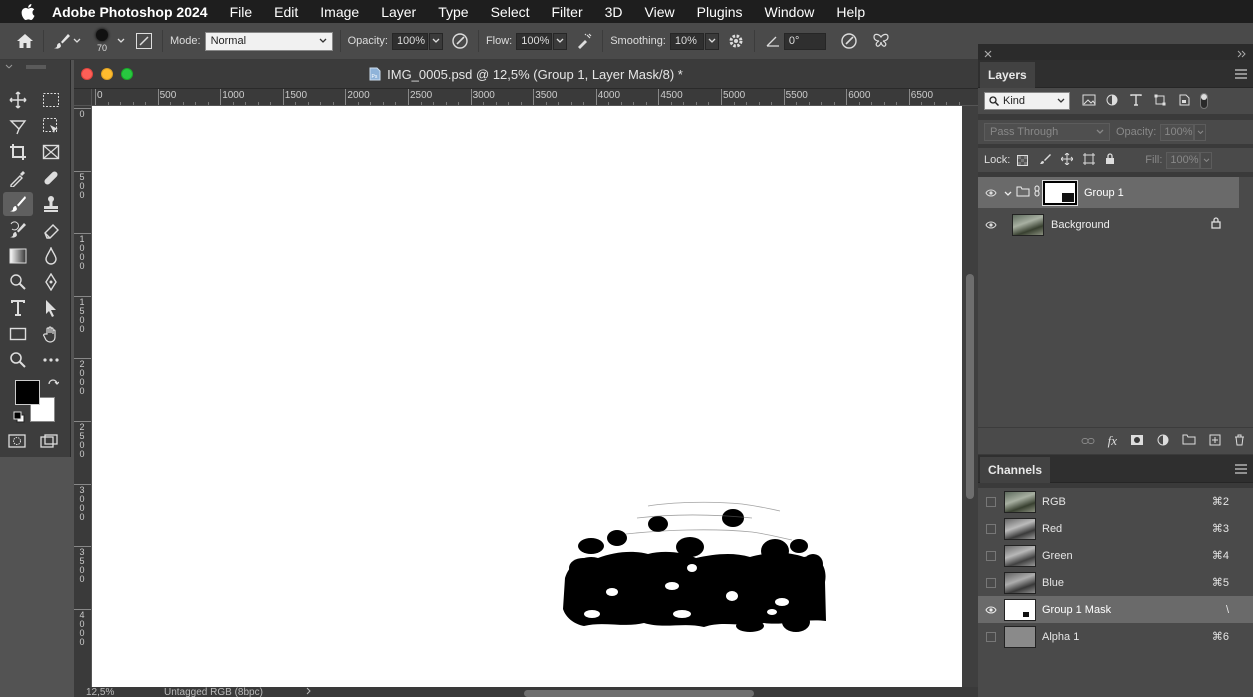  What do you see at coordinates (127, 74) in the screenshot?
I see `maximize-window-button` at bounding box center [127, 74].